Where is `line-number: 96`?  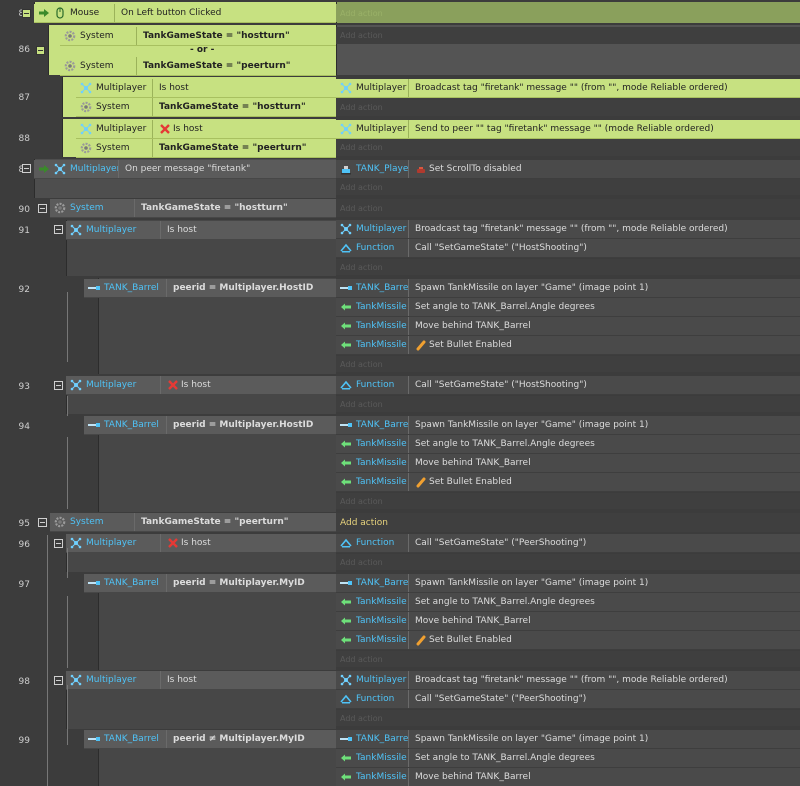
line-number: 96 is located at coordinates (24, 545).